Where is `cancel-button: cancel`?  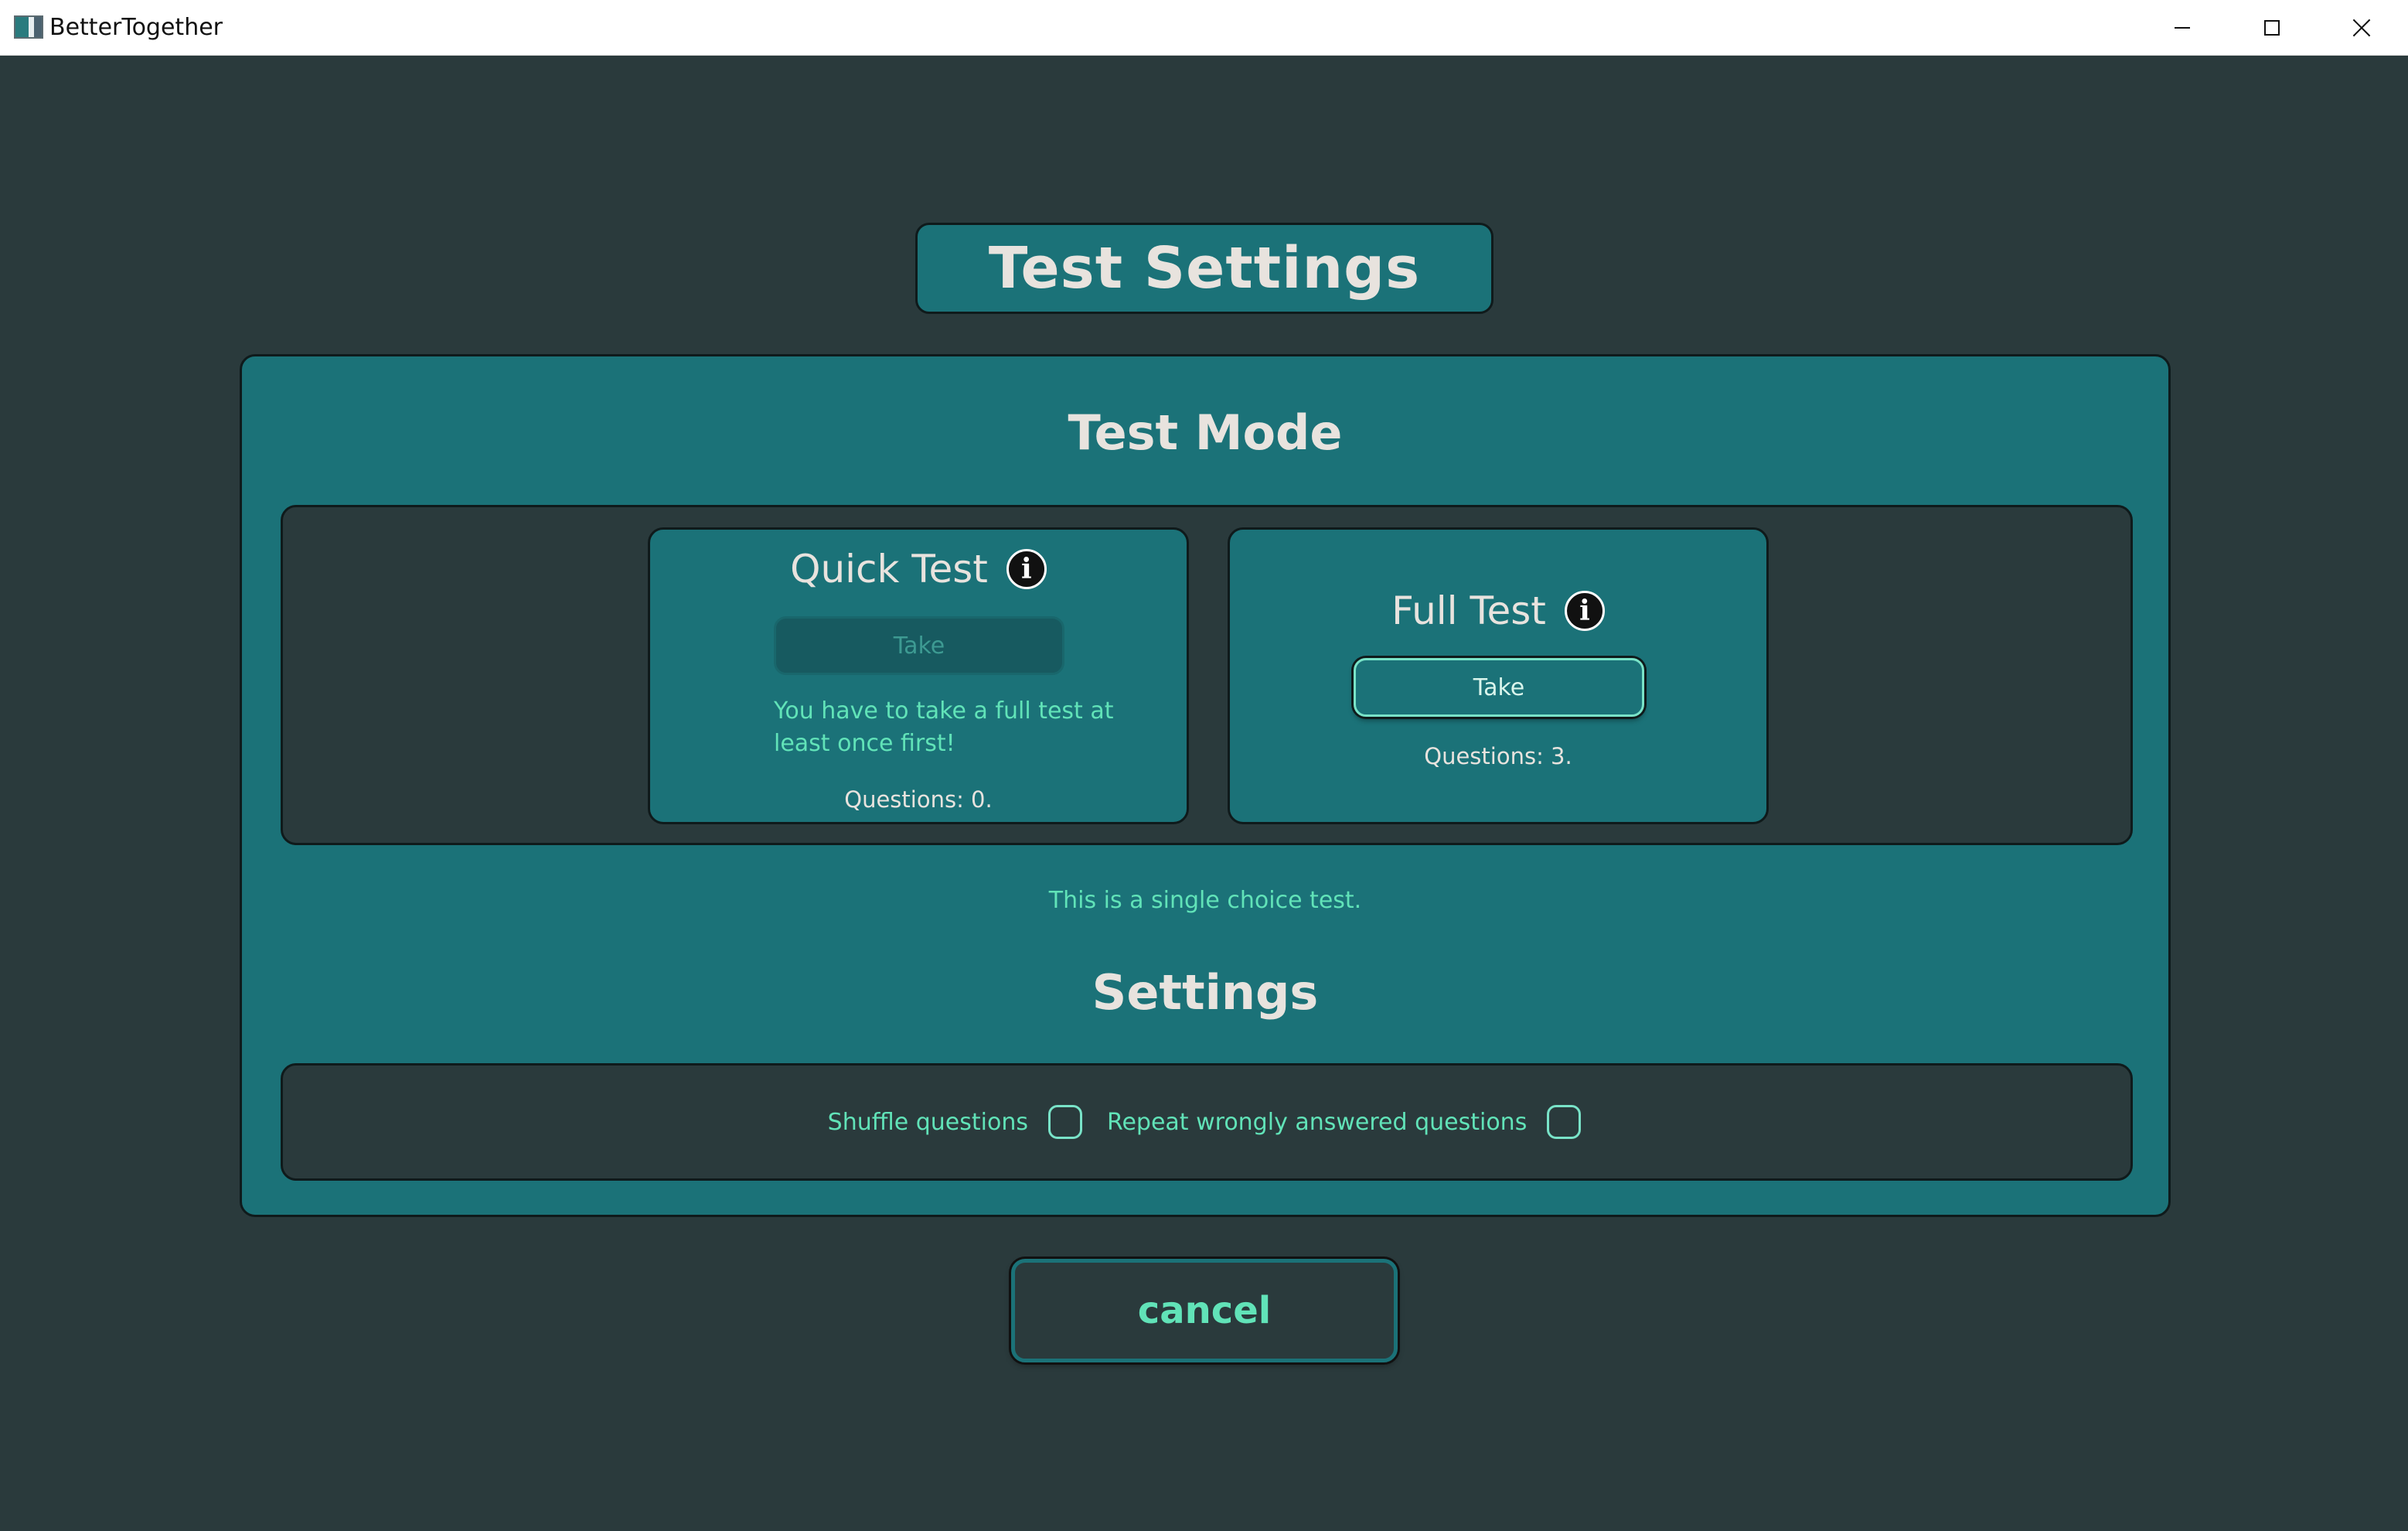
cancel-button: cancel is located at coordinates (1205, 1310).